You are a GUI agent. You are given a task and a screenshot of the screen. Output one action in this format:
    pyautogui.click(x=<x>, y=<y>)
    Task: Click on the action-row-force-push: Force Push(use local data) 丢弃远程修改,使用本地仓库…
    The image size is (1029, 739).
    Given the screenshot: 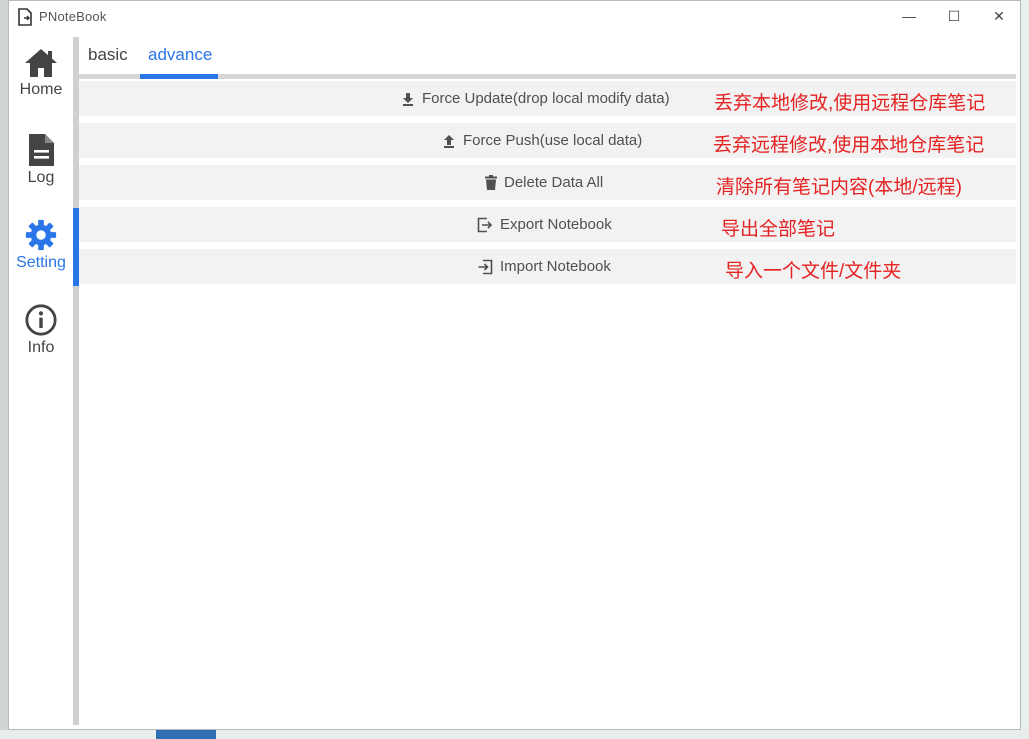 What is the action you would take?
    pyautogui.click(x=547, y=140)
    